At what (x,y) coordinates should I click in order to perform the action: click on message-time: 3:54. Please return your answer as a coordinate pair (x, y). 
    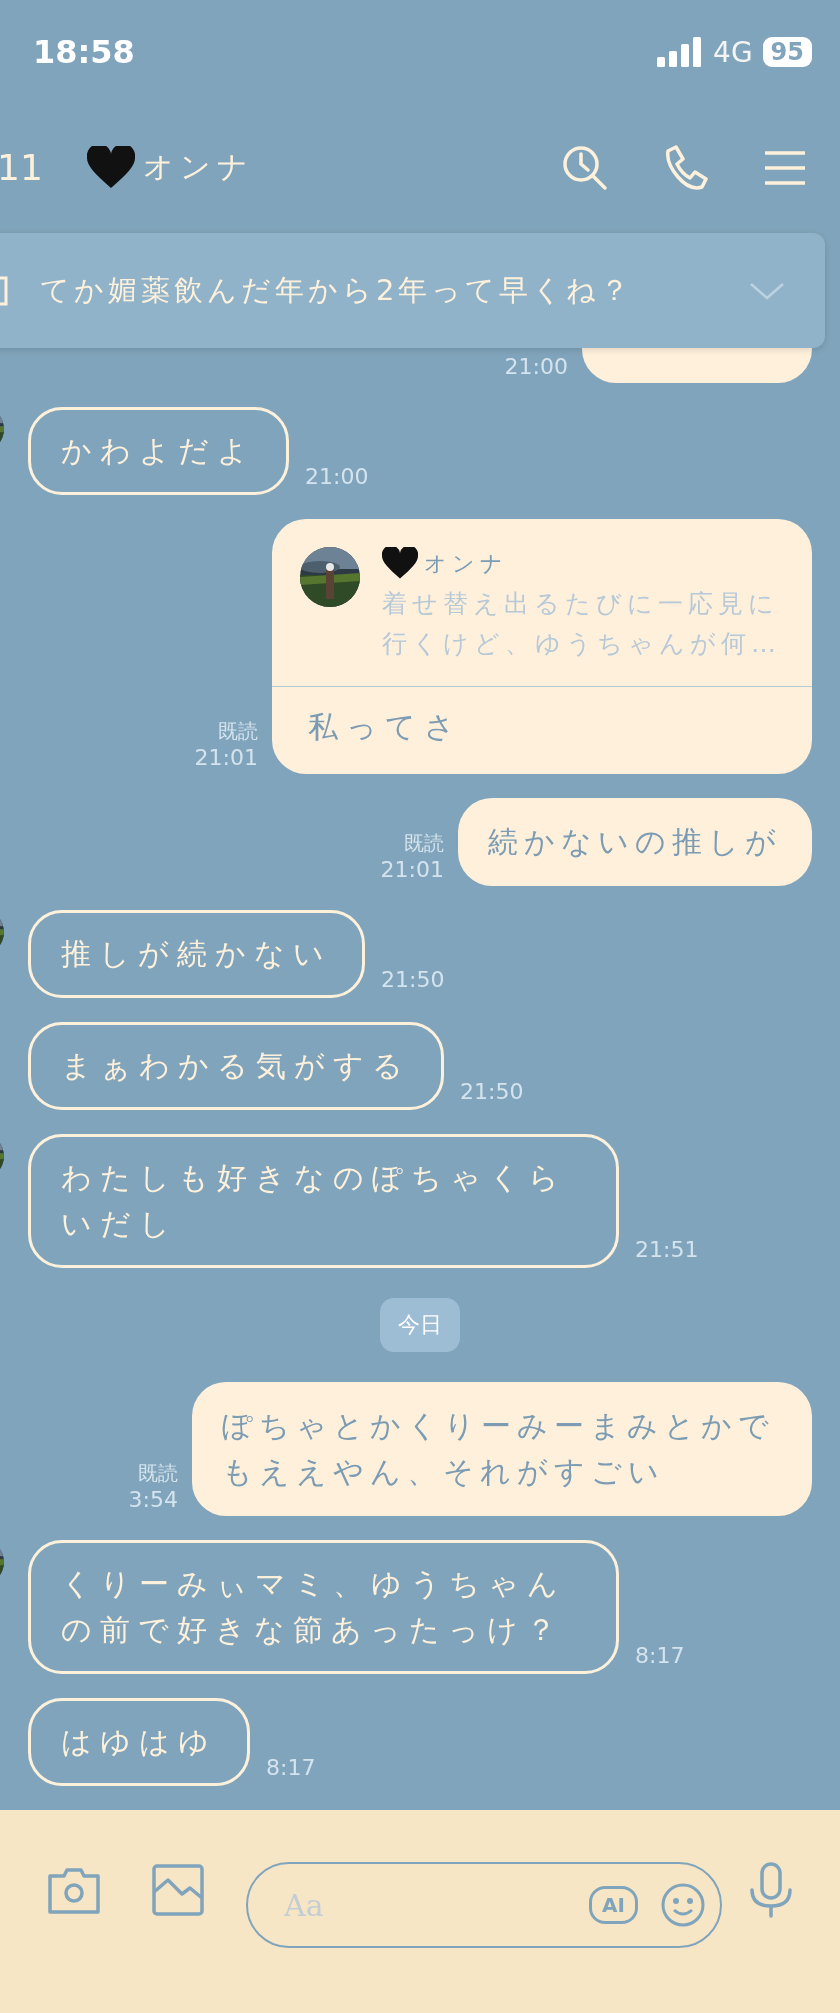
    Looking at the image, I should click on (153, 1499).